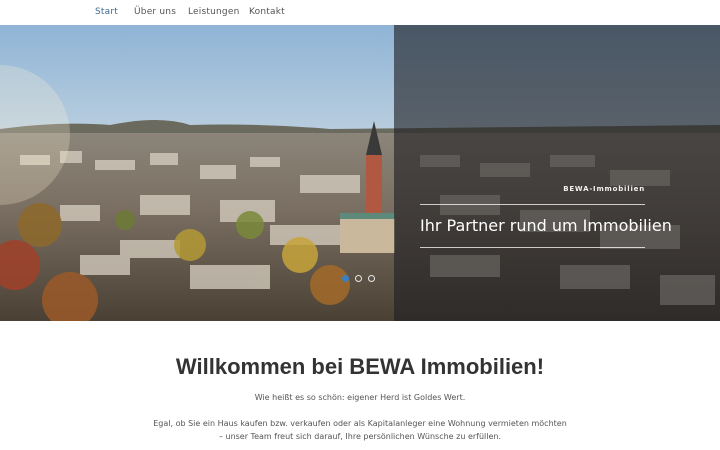 Image resolution: width=720 pixels, height=450 pixels. What do you see at coordinates (604, 189) in the screenshot?
I see `hero-eyebrow: BEWA-Immobilien` at bounding box center [604, 189].